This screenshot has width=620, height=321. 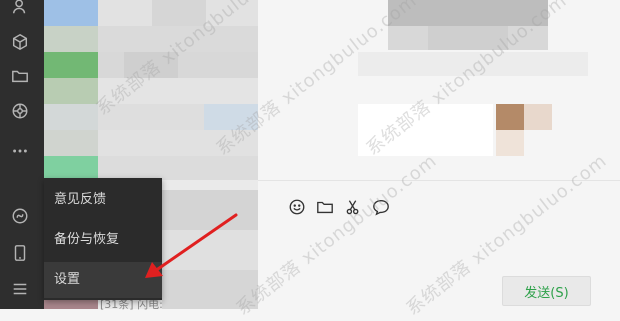 What do you see at coordinates (546, 291) in the screenshot?
I see `send-button: 发送(S)` at bounding box center [546, 291].